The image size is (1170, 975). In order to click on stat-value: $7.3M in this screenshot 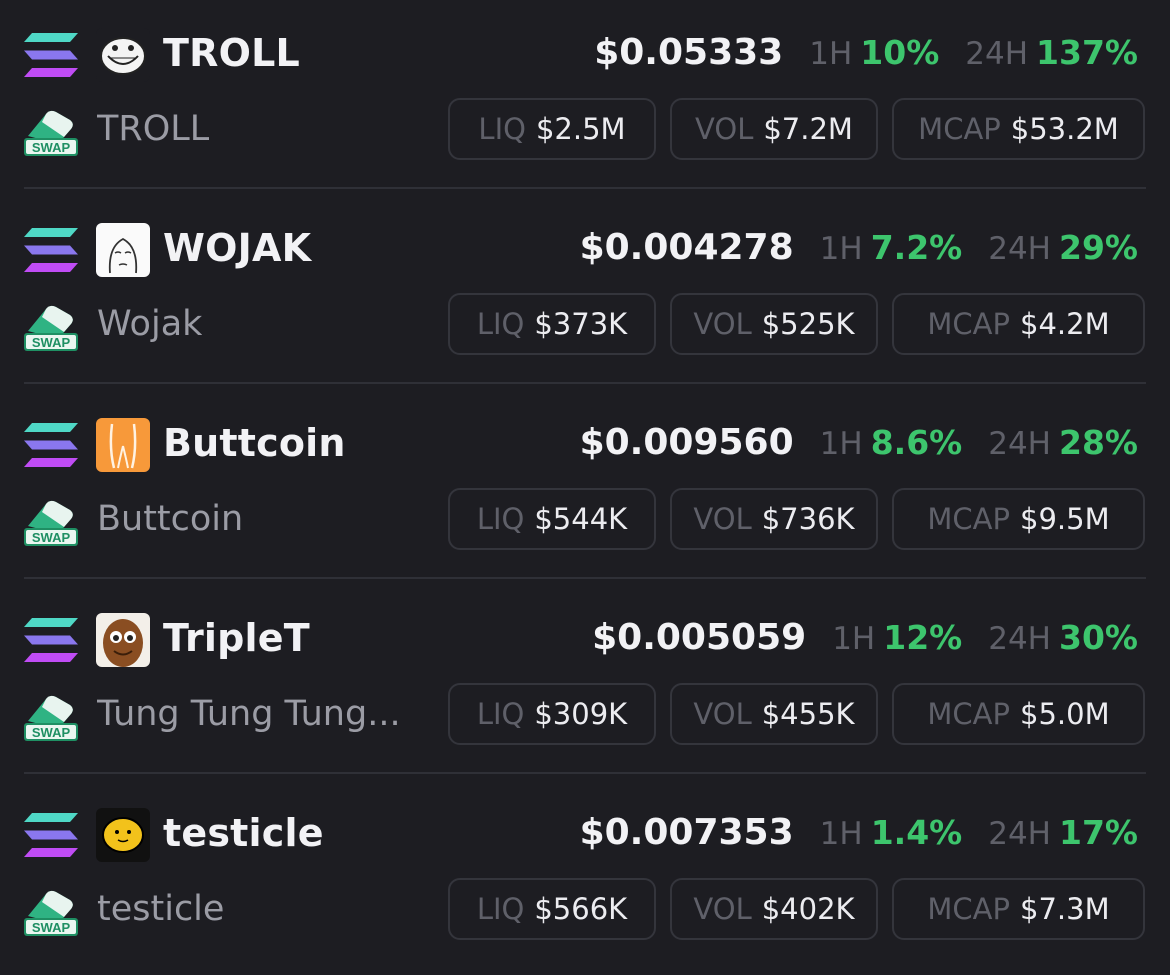, I will do `click(1065, 909)`.